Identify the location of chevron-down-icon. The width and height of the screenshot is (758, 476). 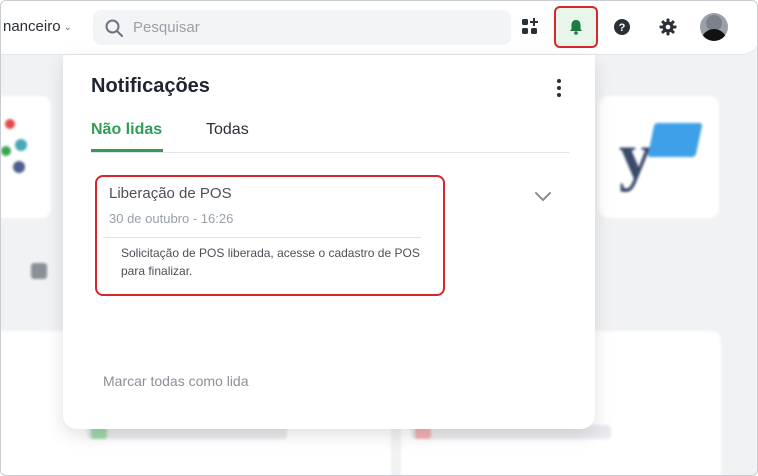
(543, 196).